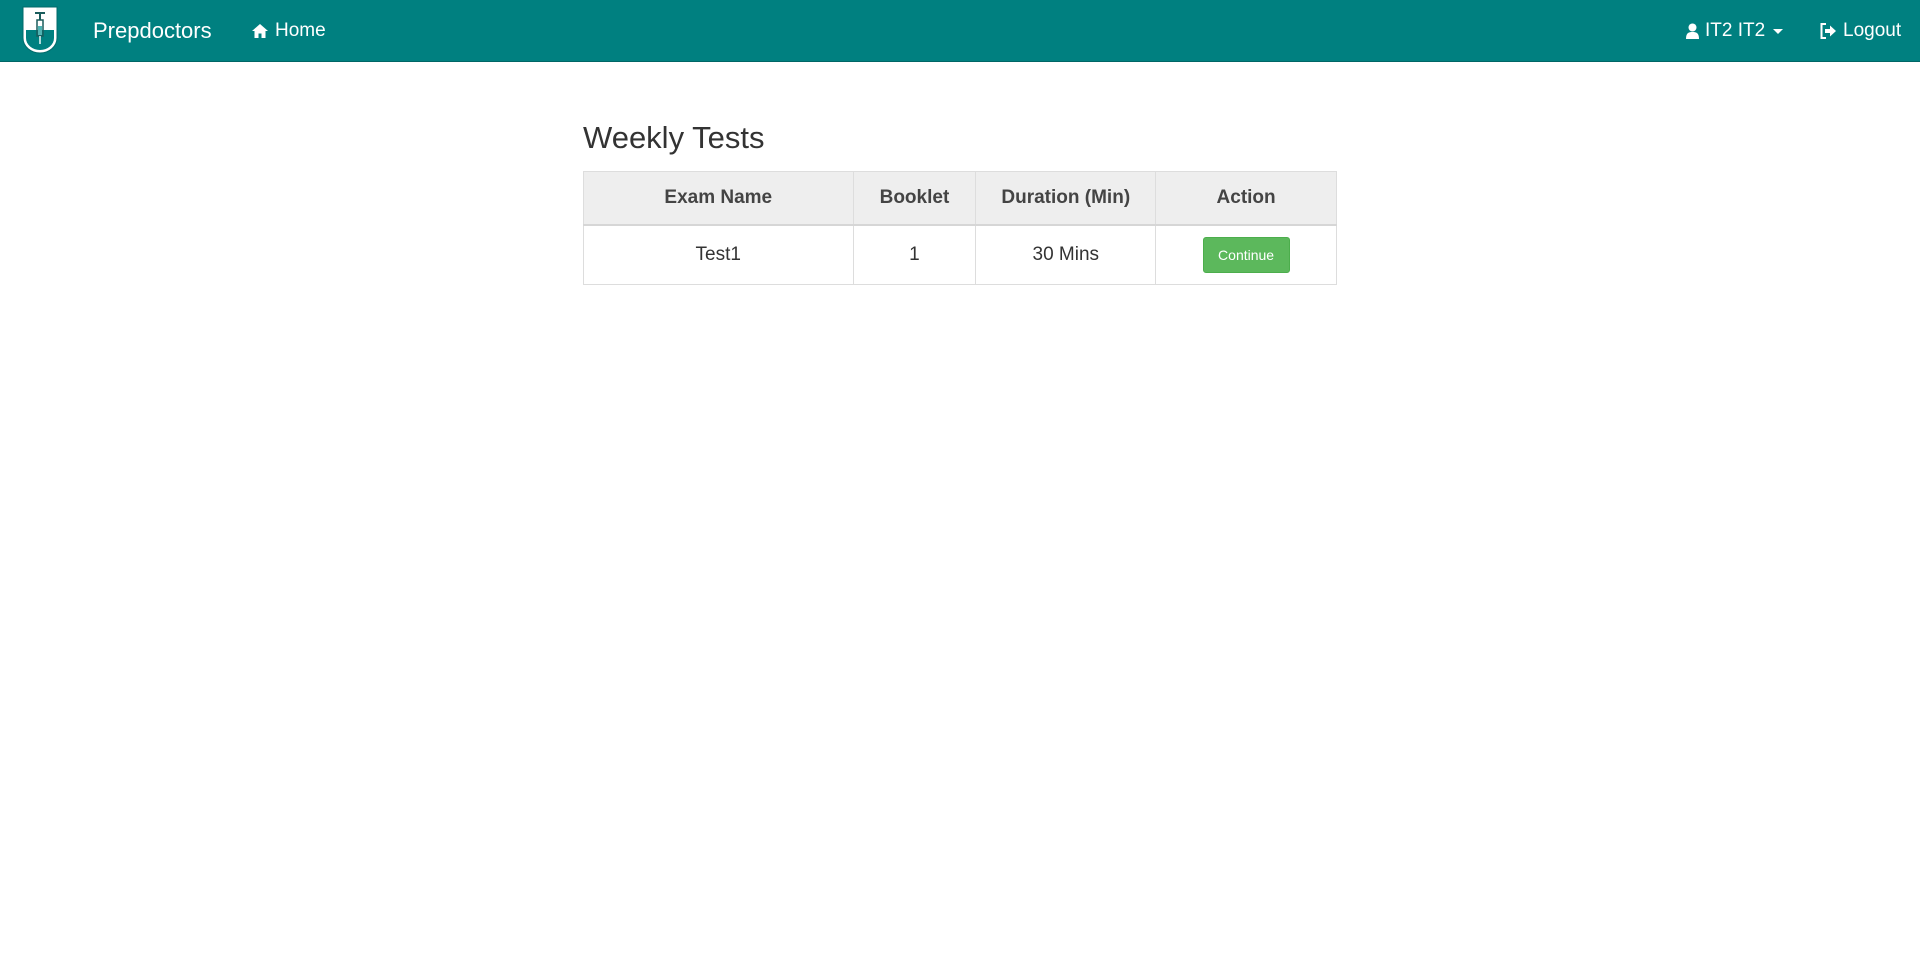 This screenshot has height=967, width=1920. I want to click on exam-name-cell: Test1, so click(718, 254).